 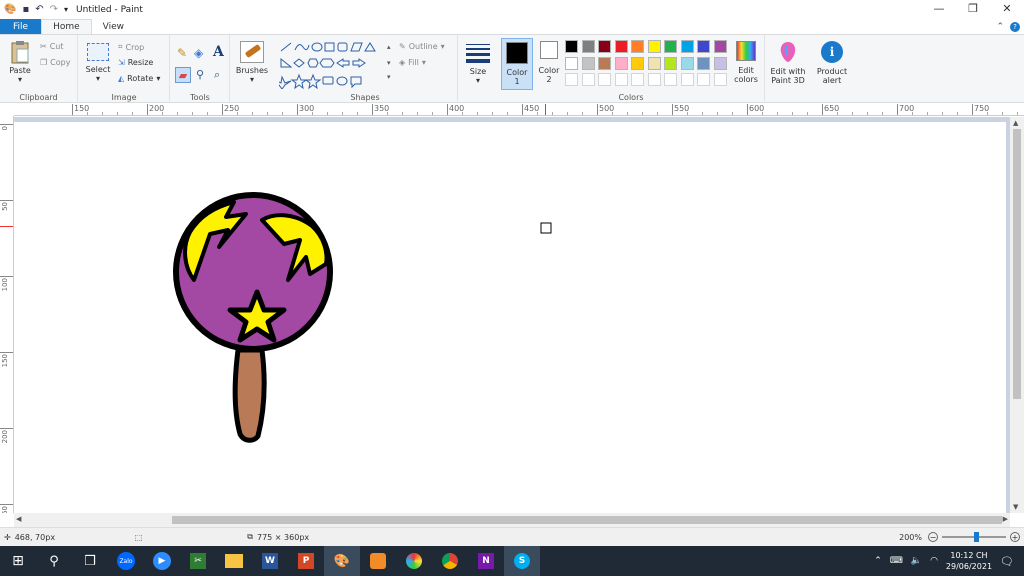 What do you see at coordinates (342, 561) in the screenshot?
I see `taskbar-paint: 🎨` at bounding box center [342, 561].